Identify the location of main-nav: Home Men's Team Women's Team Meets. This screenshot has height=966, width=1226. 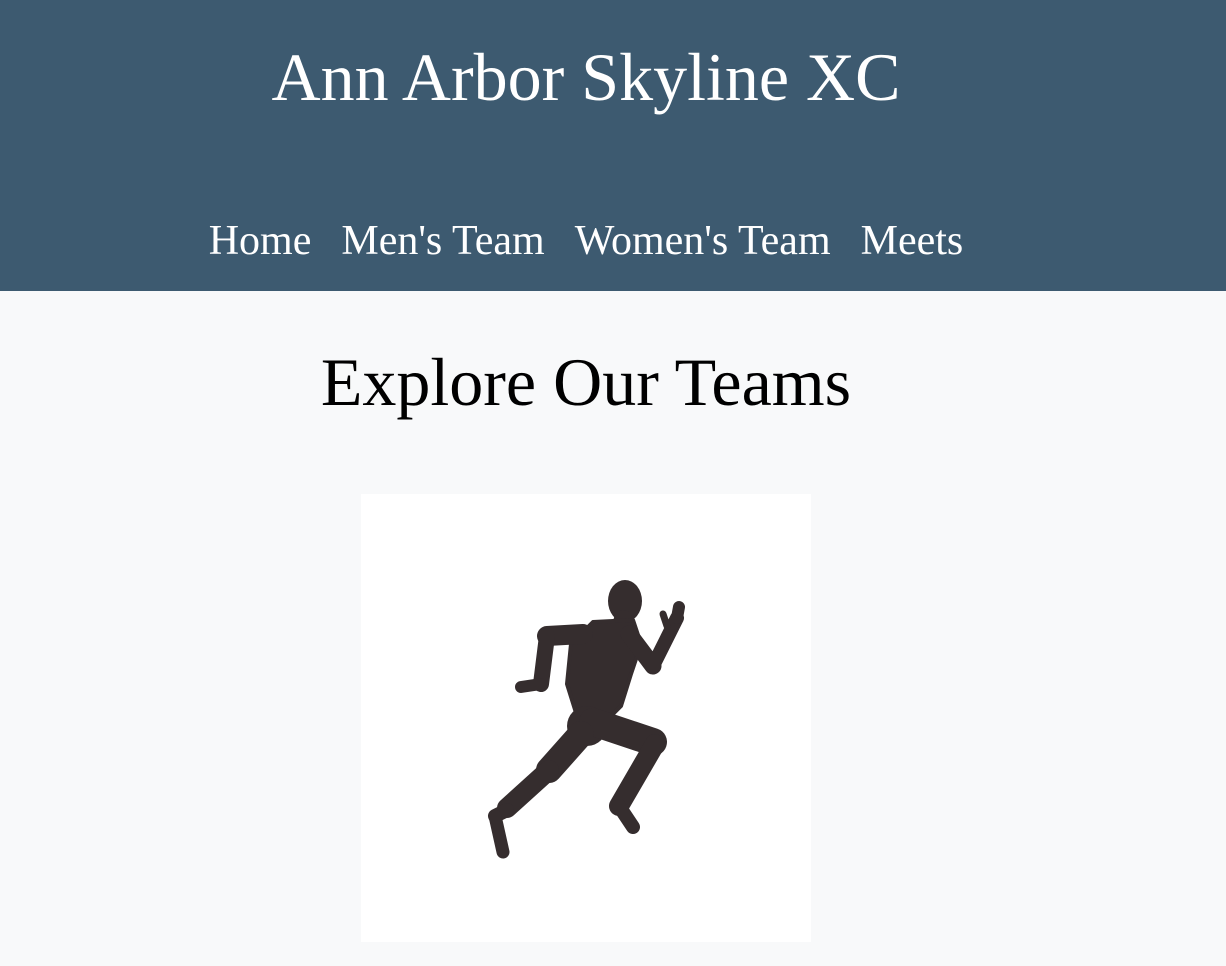
(586, 241).